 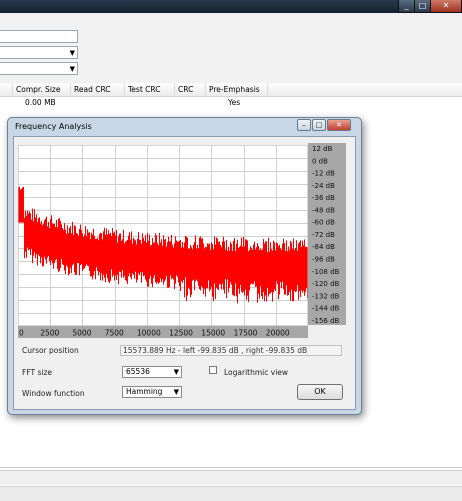 I want to click on app-maximize-button: □, so click(x=422, y=6).